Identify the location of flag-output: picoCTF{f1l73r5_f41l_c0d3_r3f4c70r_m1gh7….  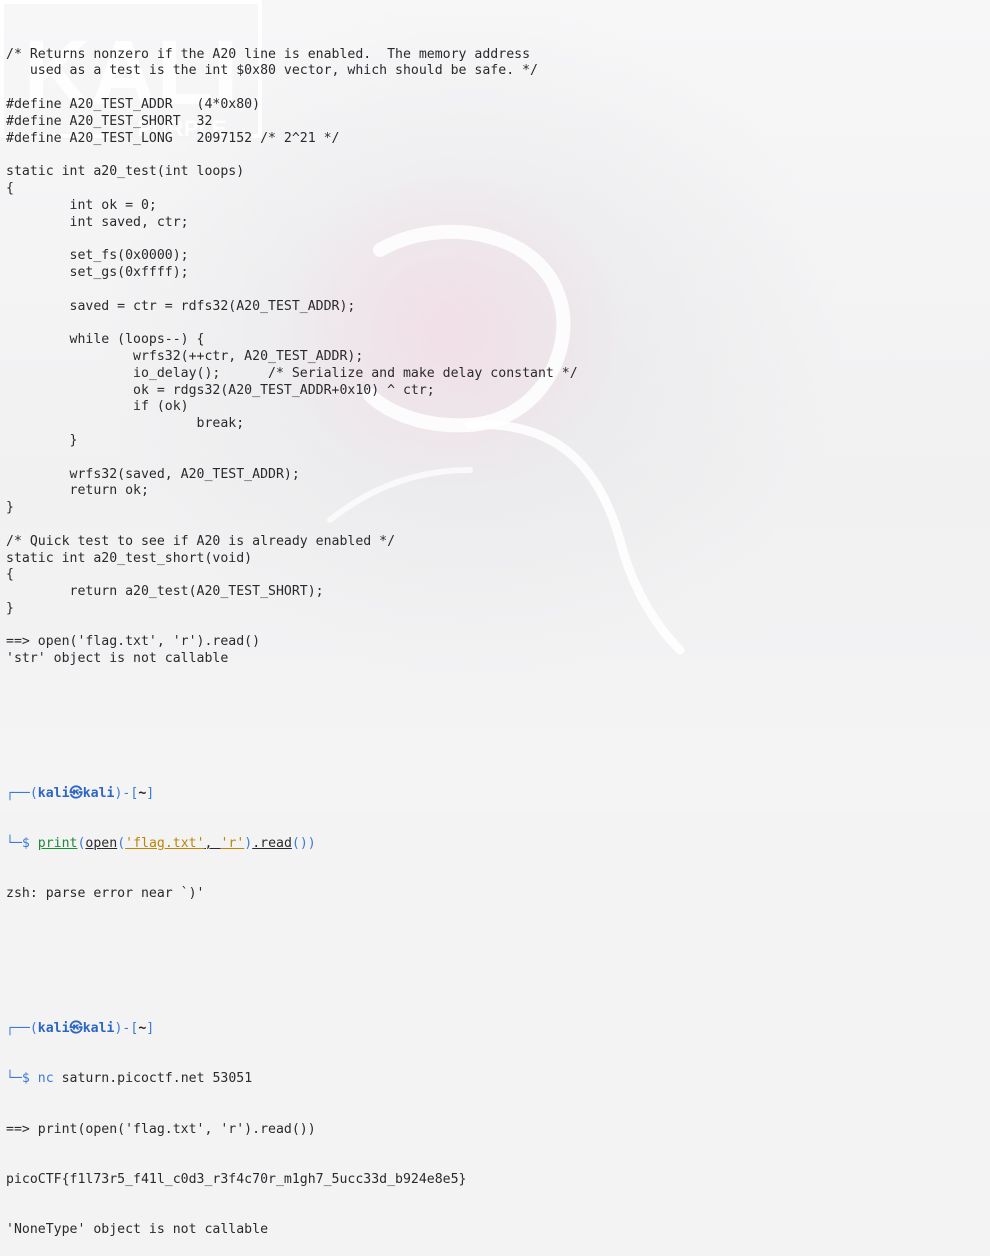
(236, 1179).